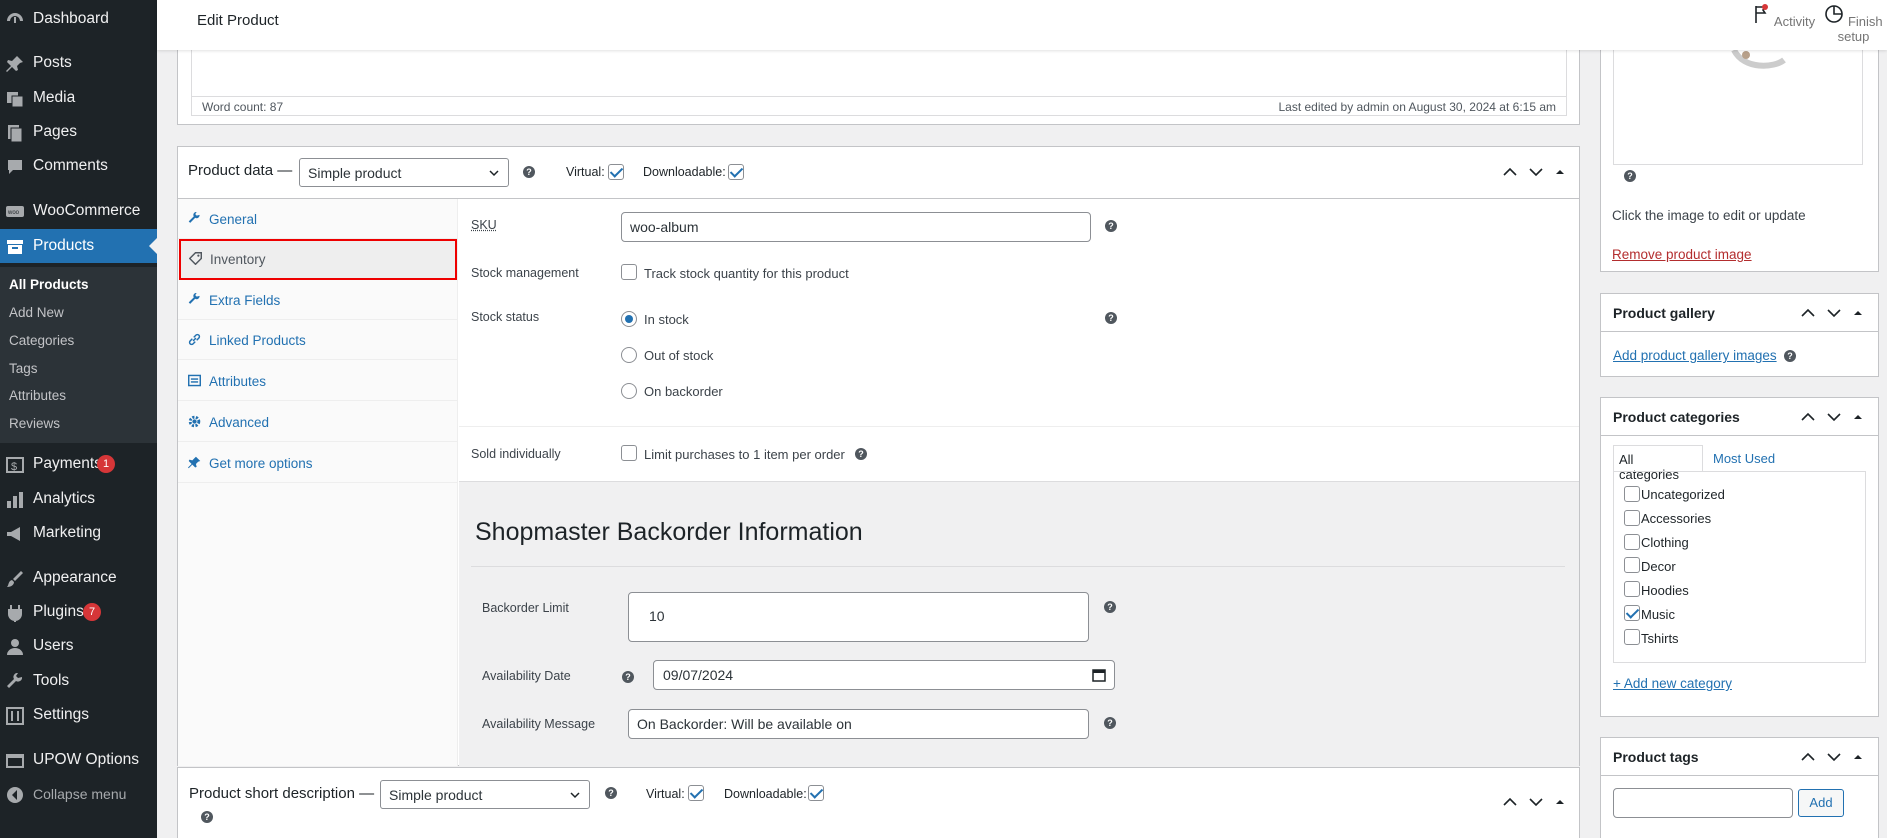 The width and height of the screenshot is (1887, 838). Describe the element at coordinates (1658, 566) in the screenshot. I see `category-label: Decor` at that location.